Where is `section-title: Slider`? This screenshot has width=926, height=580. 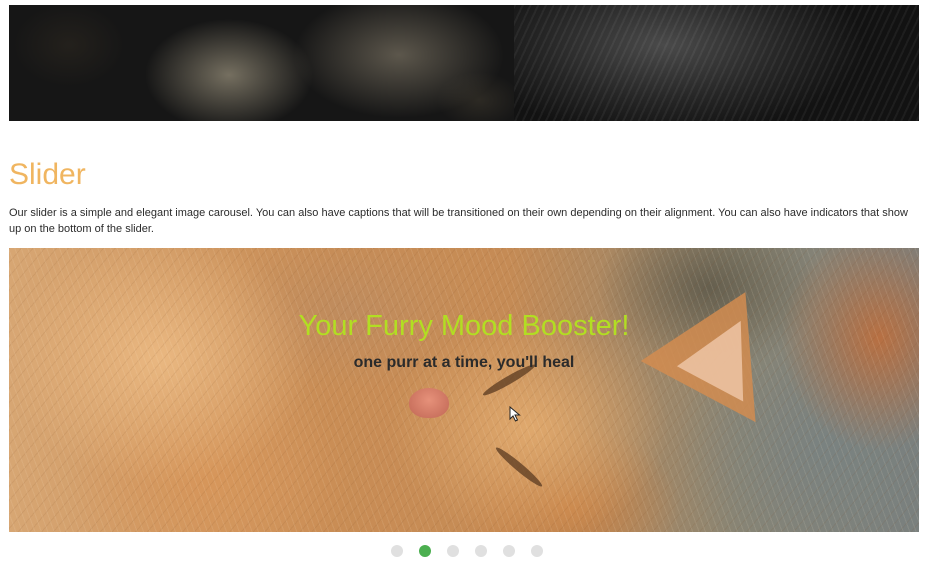
section-title: Slider is located at coordinates (47, 174).